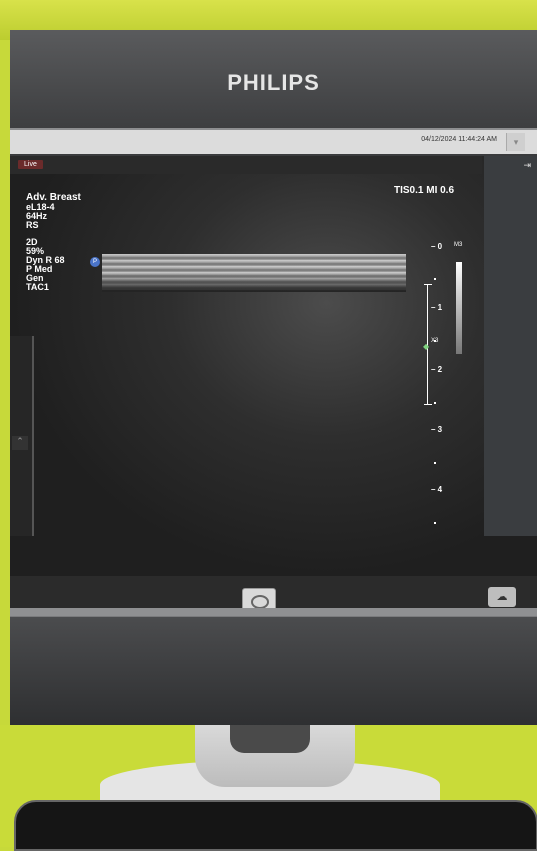  I want to click on right-side-panel: ⇥, so click(510, 346).